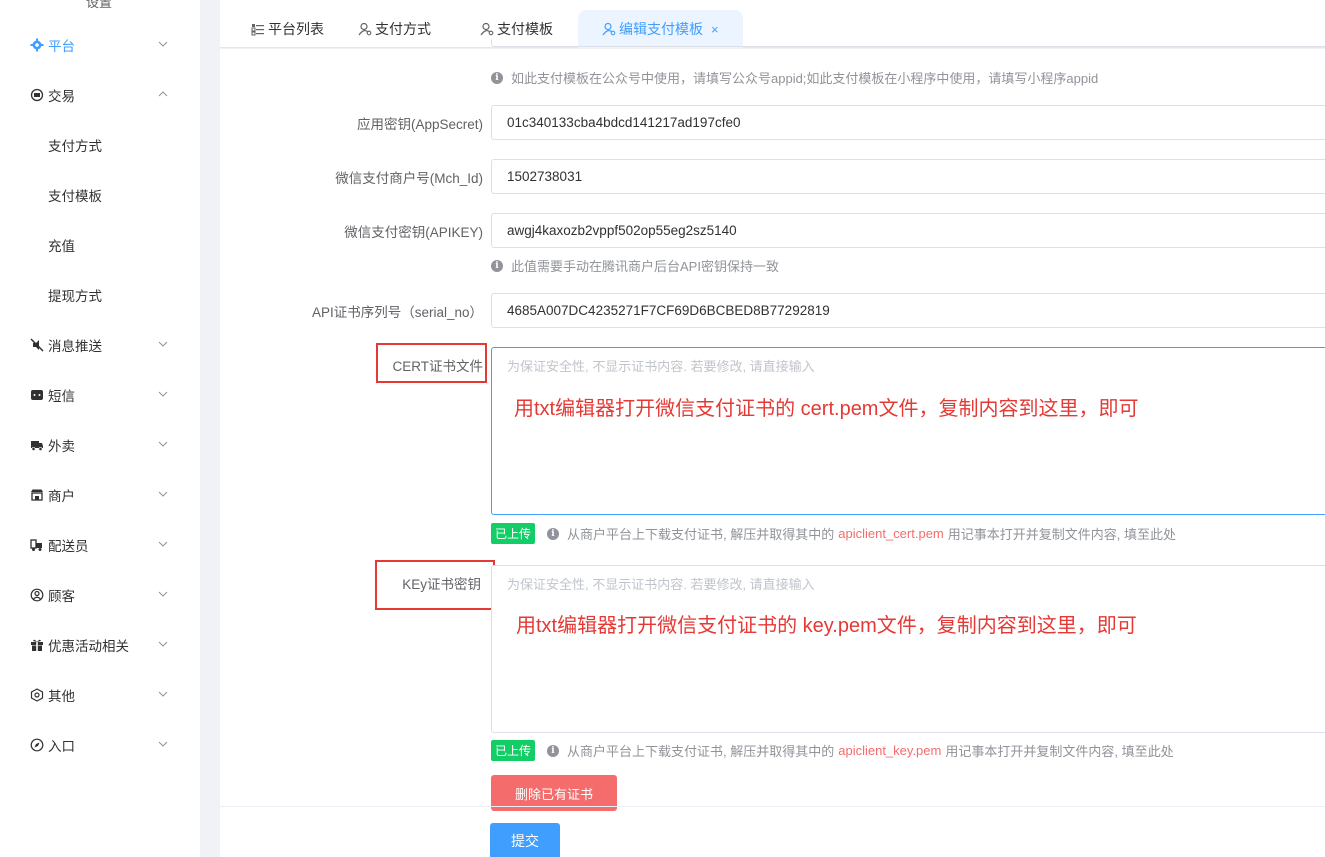 This screenshot has height=857, width=1325. I want to click on chevron-up-icon, so click(163, 94).